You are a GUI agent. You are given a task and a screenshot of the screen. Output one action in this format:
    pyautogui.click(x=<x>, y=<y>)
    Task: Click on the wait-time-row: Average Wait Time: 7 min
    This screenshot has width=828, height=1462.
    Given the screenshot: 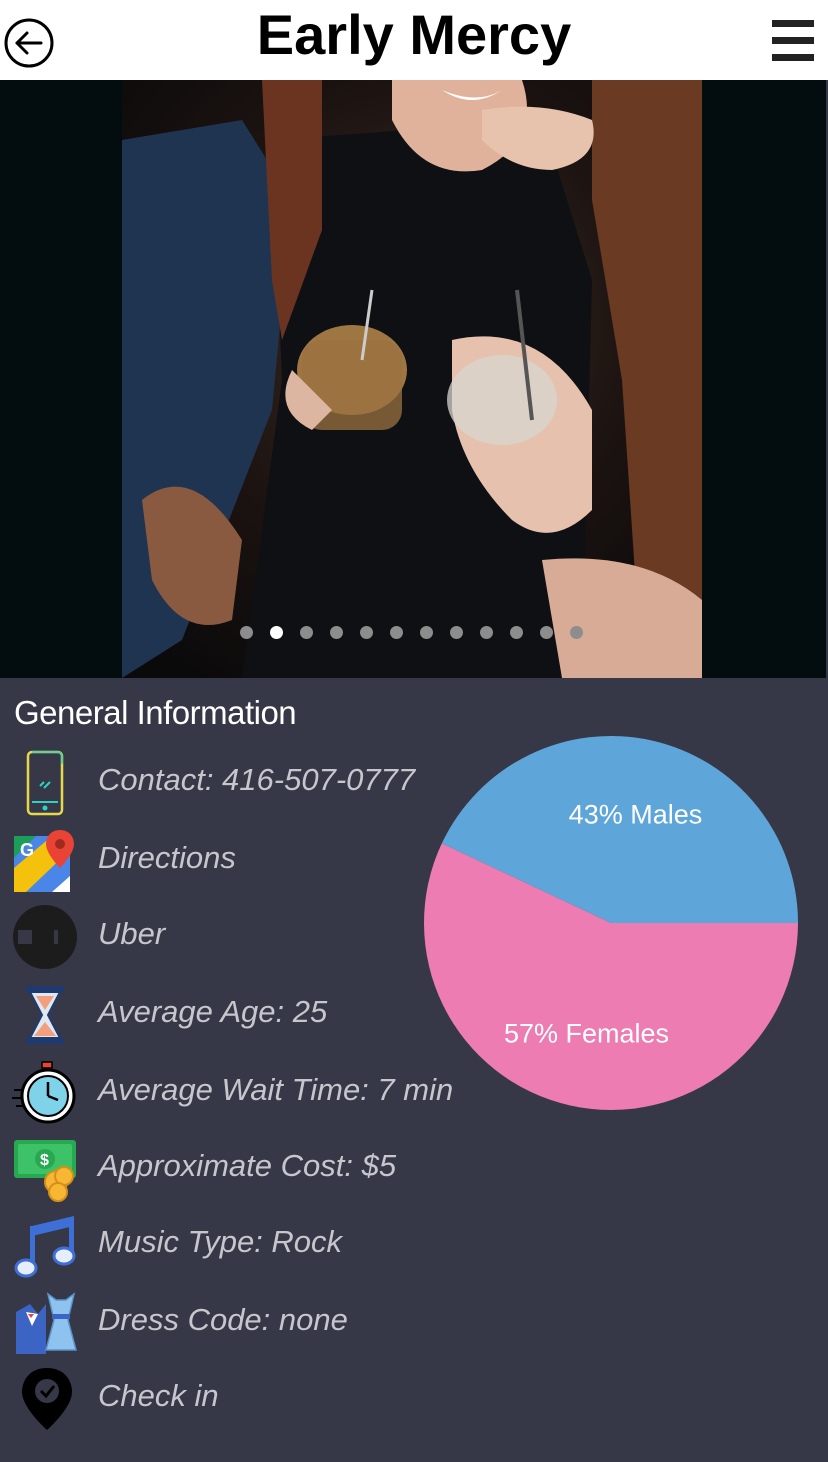 What is the action you would take?
    pyautogui.click(x=242, y=1093)
    